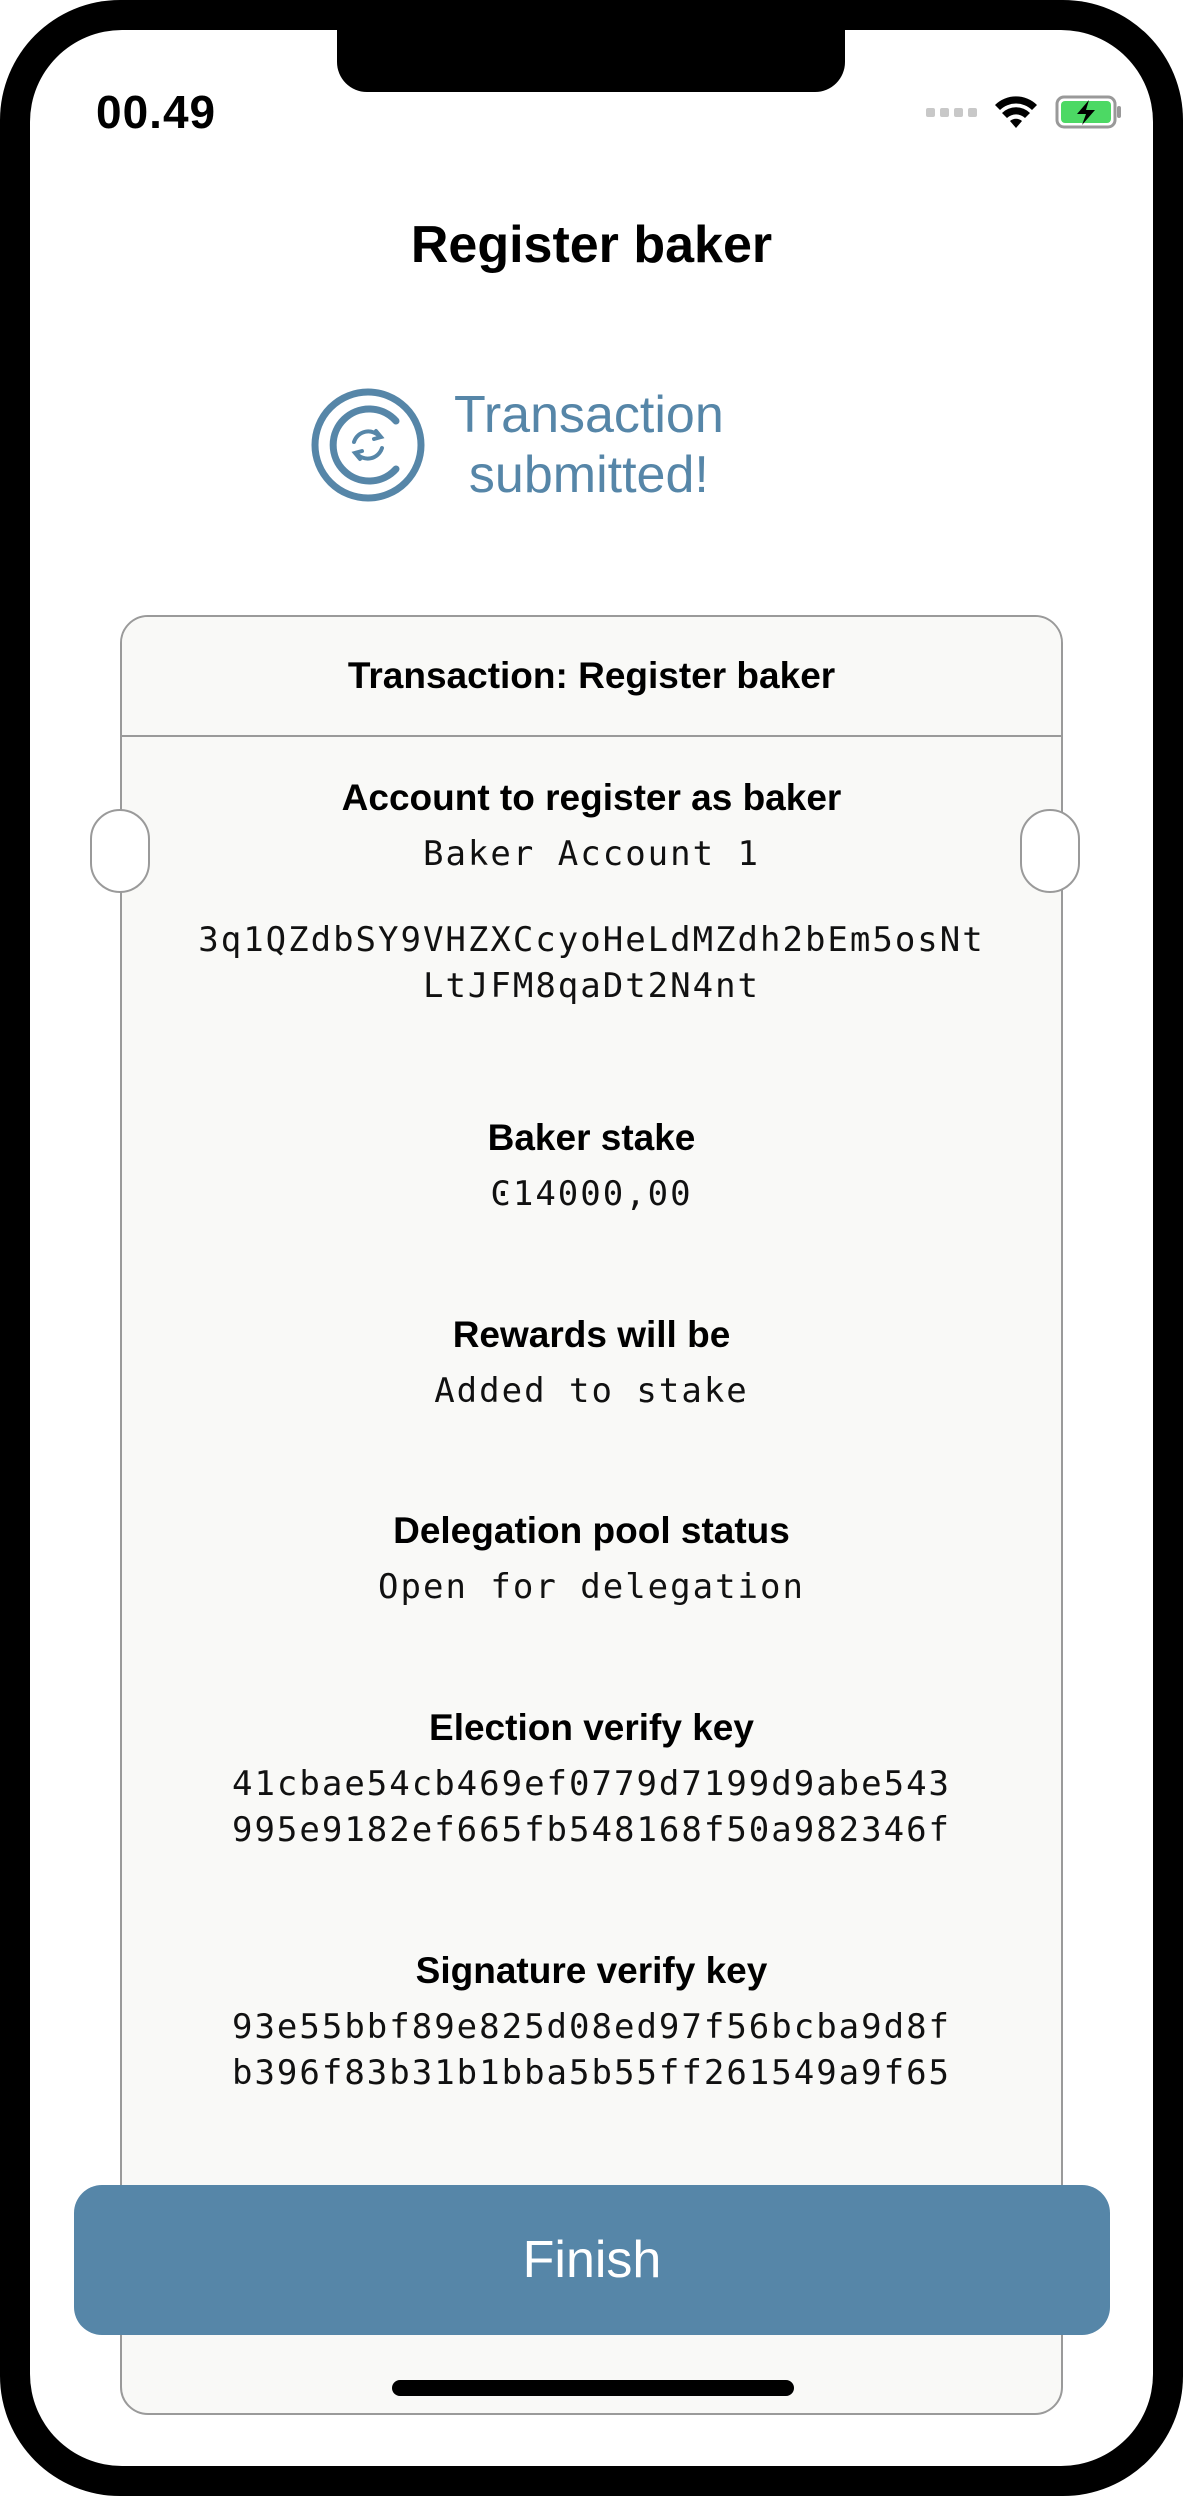 The height and width of the screenshot is (2496, 1183). What do you see at coordinates (1050, 851) in the screenshot?
I see `receipt-notch-right` at bounding box center [1050, 851].